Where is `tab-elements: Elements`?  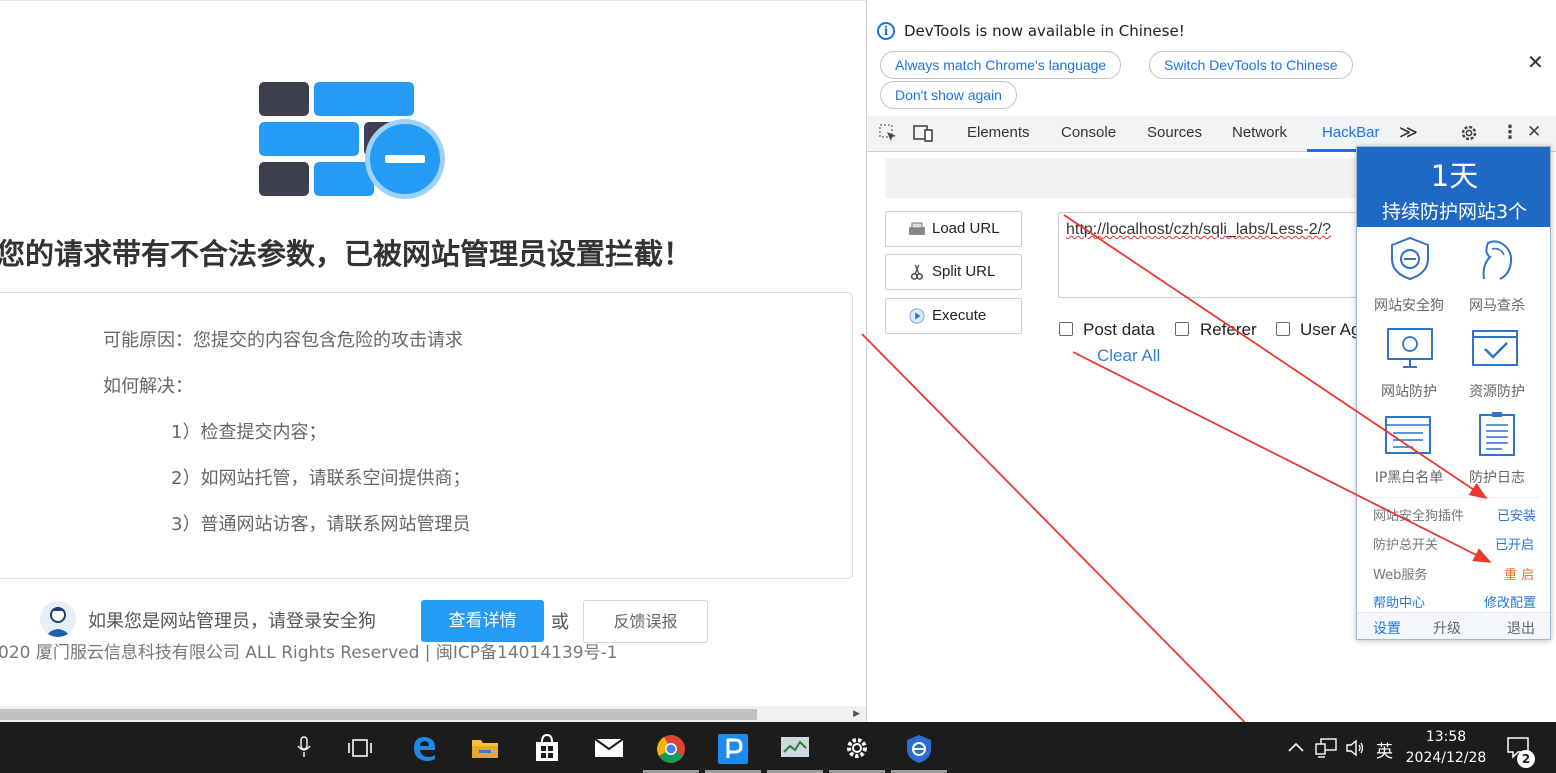 tab-elements: Elements is located at coordinates (998, 132).